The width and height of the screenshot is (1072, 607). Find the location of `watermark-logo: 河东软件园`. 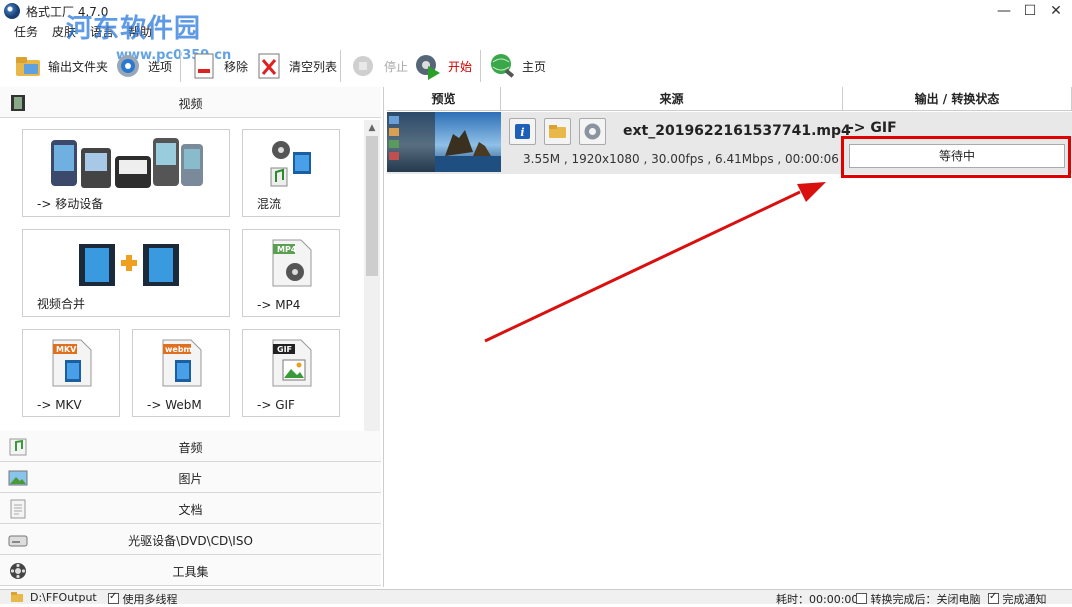

watermark-logo: 河东软件园 is located at coordinates (134, 29).